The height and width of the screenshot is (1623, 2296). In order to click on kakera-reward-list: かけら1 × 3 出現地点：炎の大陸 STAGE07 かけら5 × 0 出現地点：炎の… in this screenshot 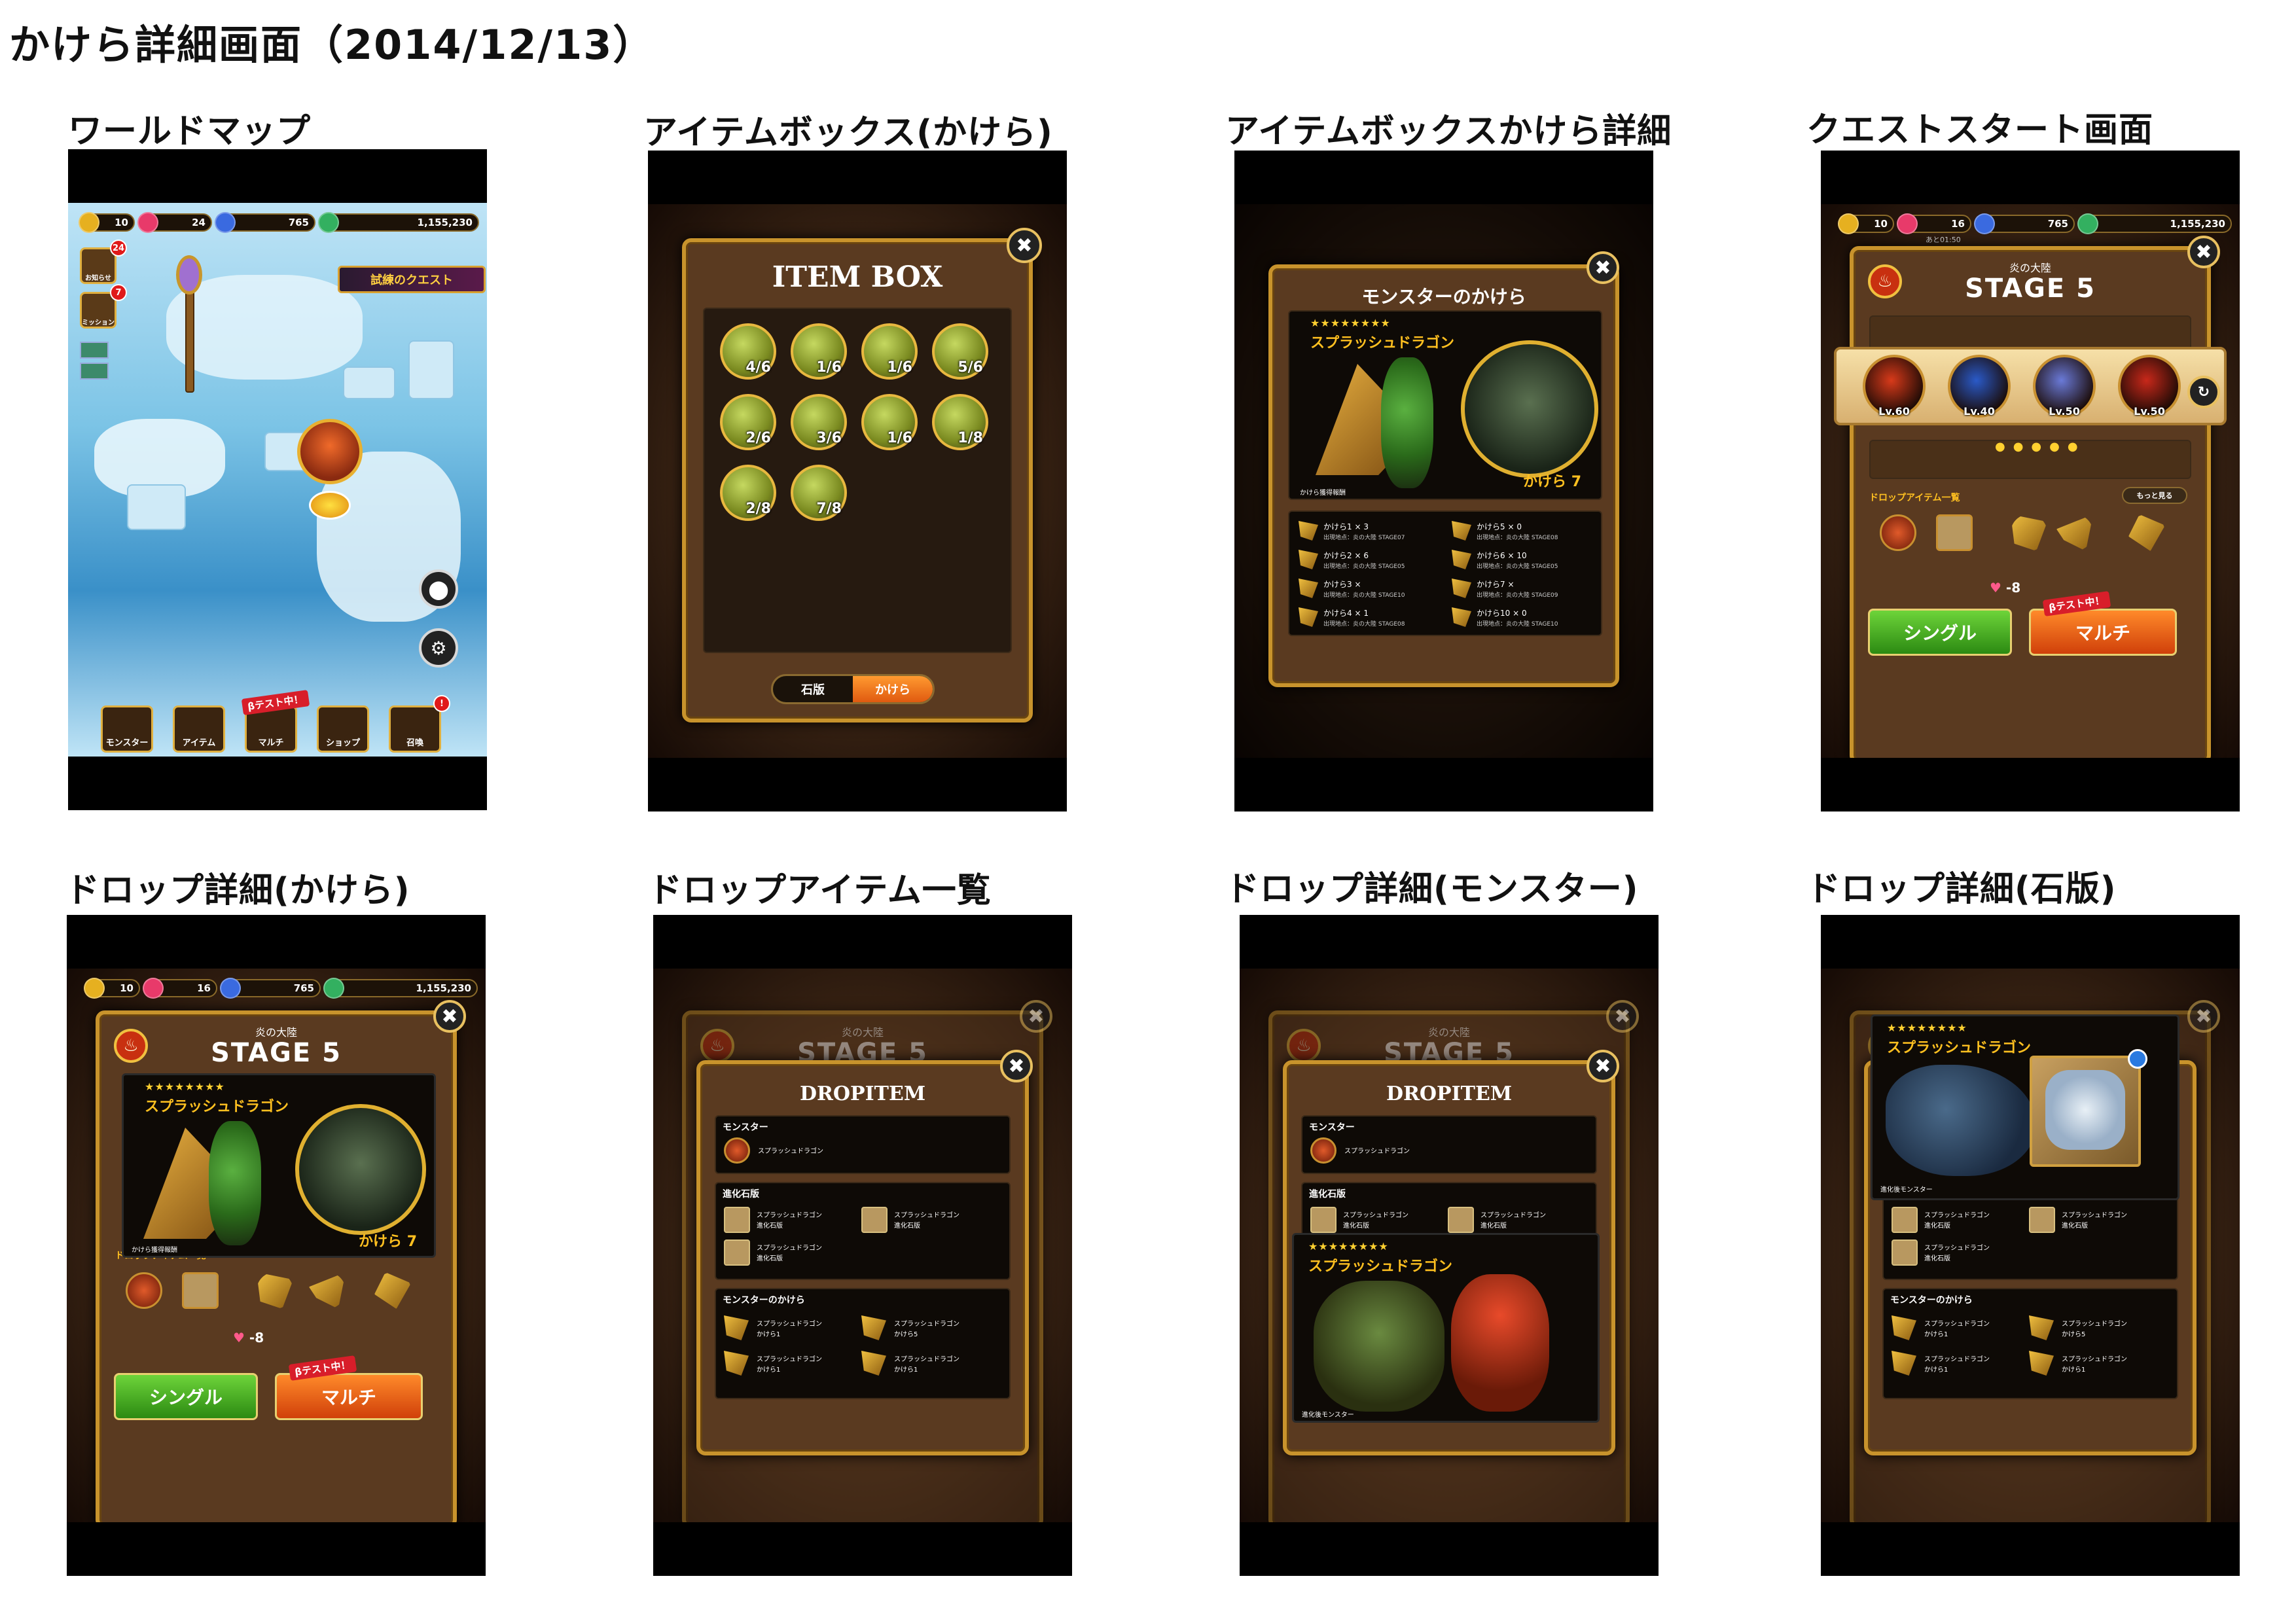, I will do `click(1445, 573)`.